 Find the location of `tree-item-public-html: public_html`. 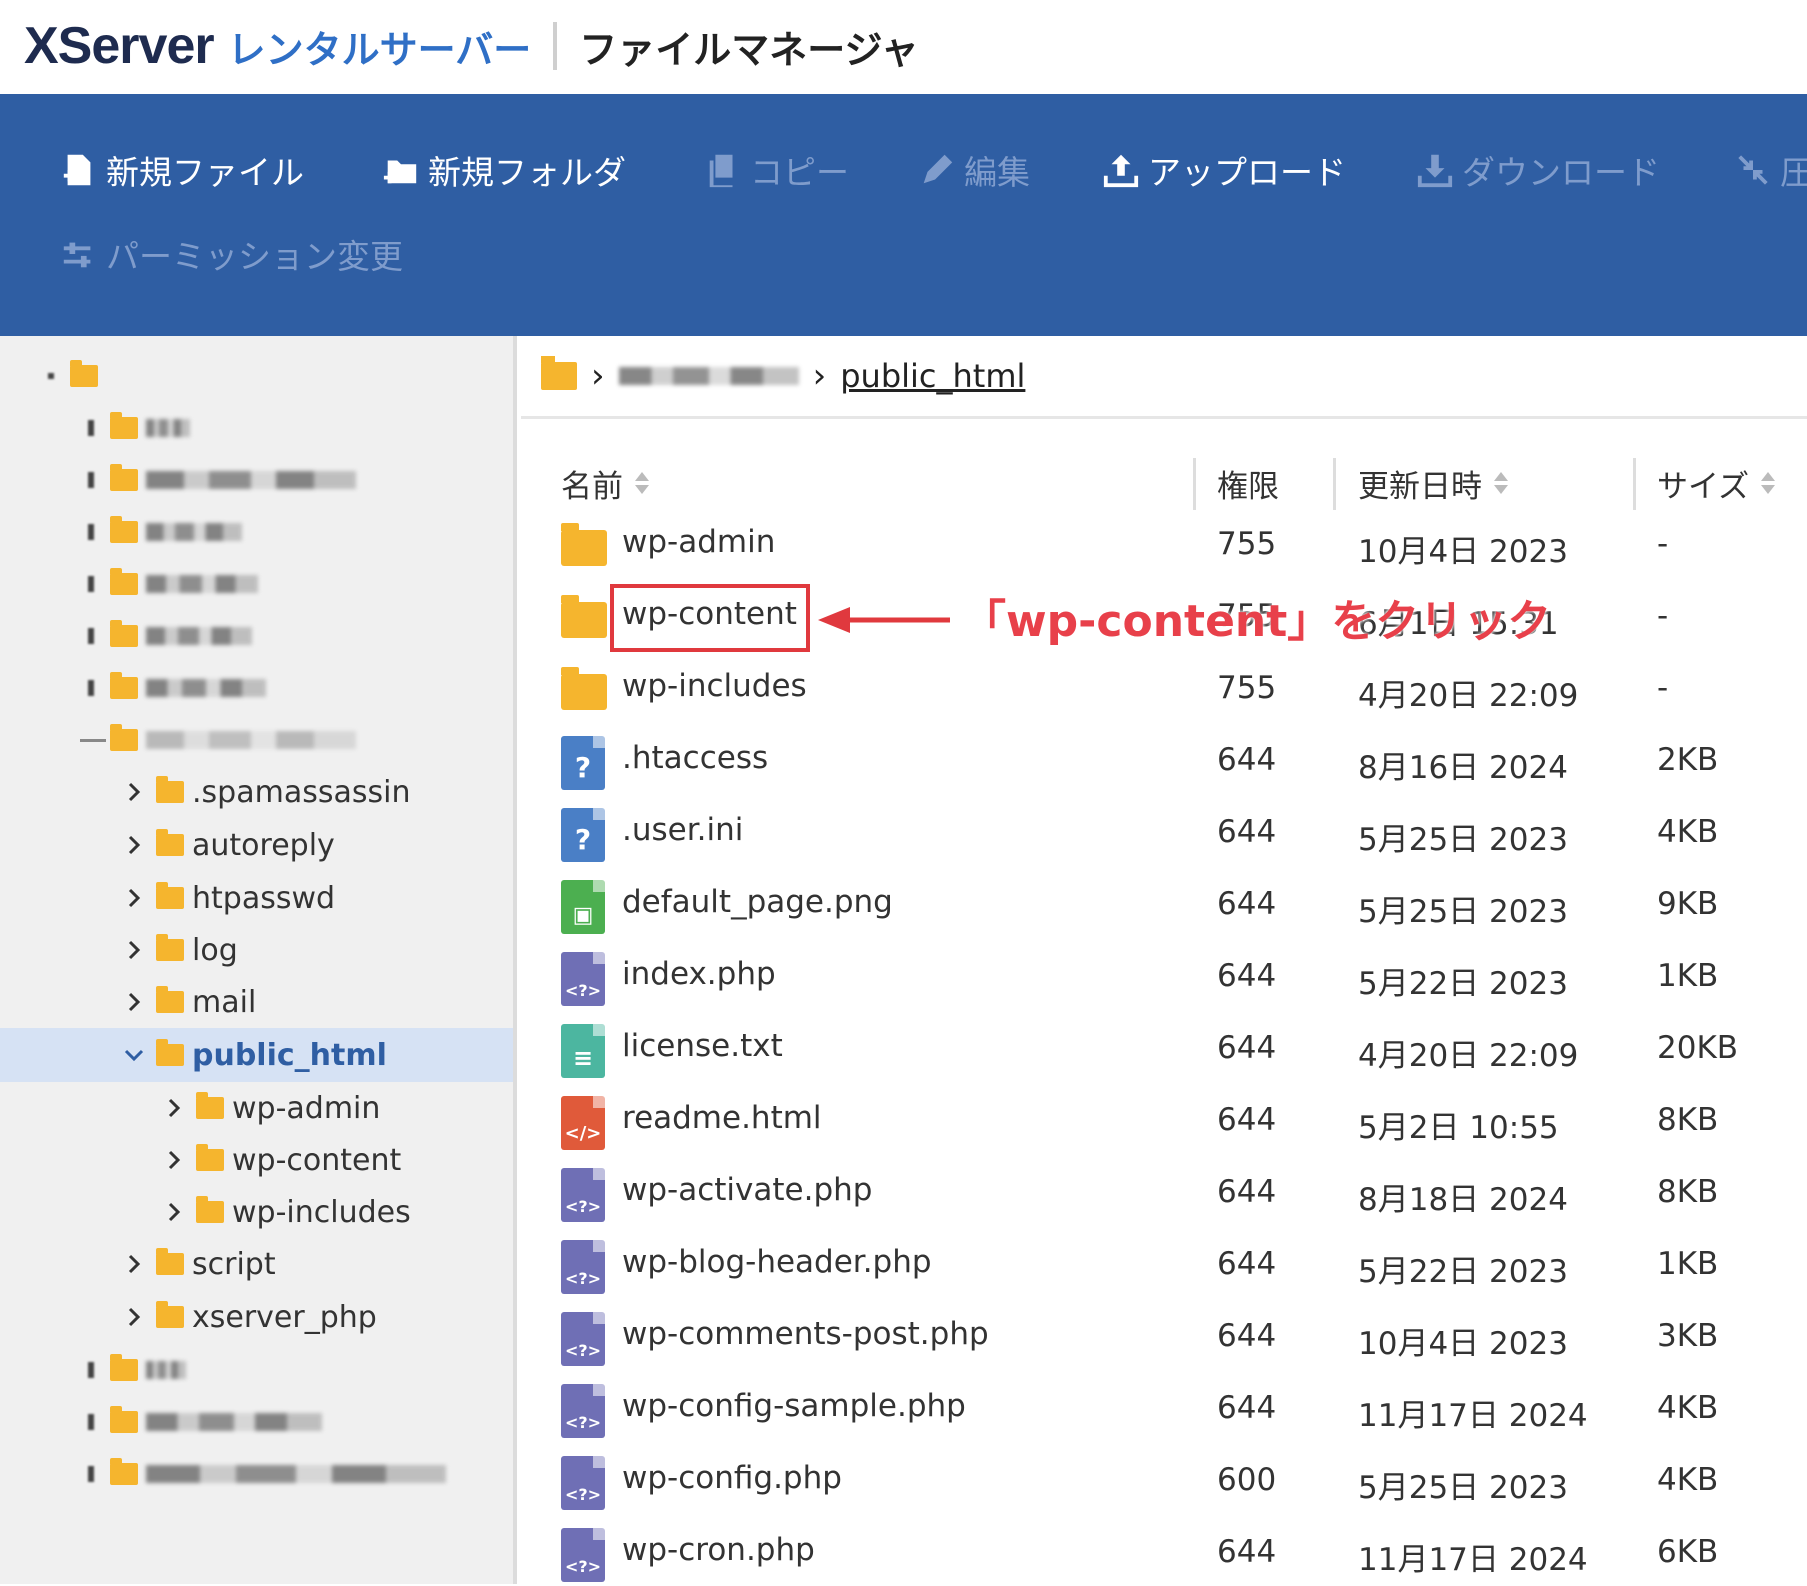

tree-item-public-html: public_html is located at coordinates (256, 1055).